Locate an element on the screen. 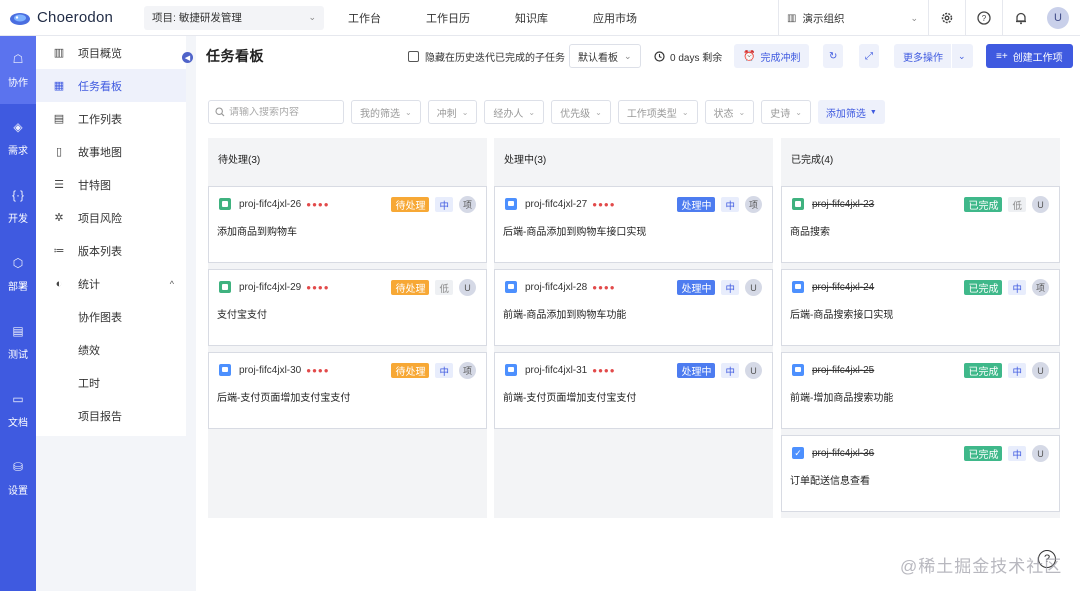 This screenshot has height=591, width=1080. topnav-calendar: 工作日历 is located at coordinates (448, 18).